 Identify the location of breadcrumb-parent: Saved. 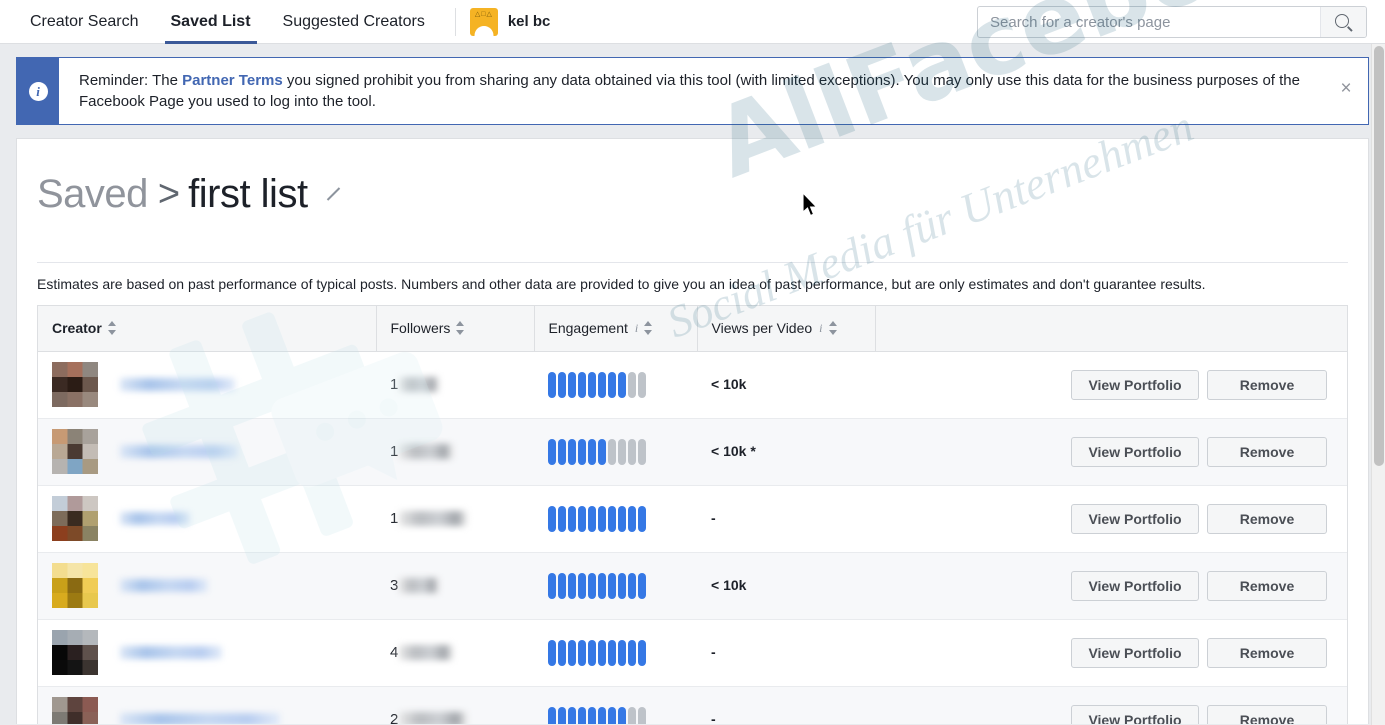
(92, 194).